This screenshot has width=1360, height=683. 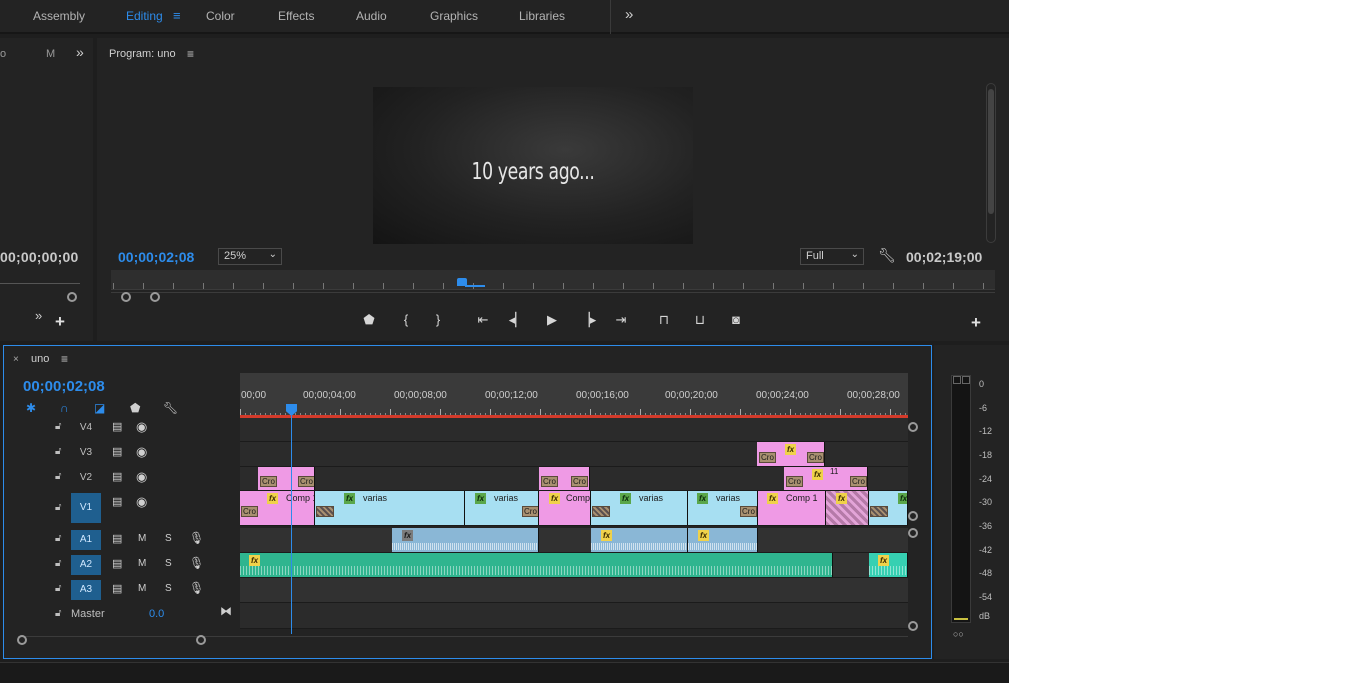 What do you see at coordinates (736, 321) in the screenshot?
I see `export-frame-camera-icon: ◙` at bounding box center [736, 321].